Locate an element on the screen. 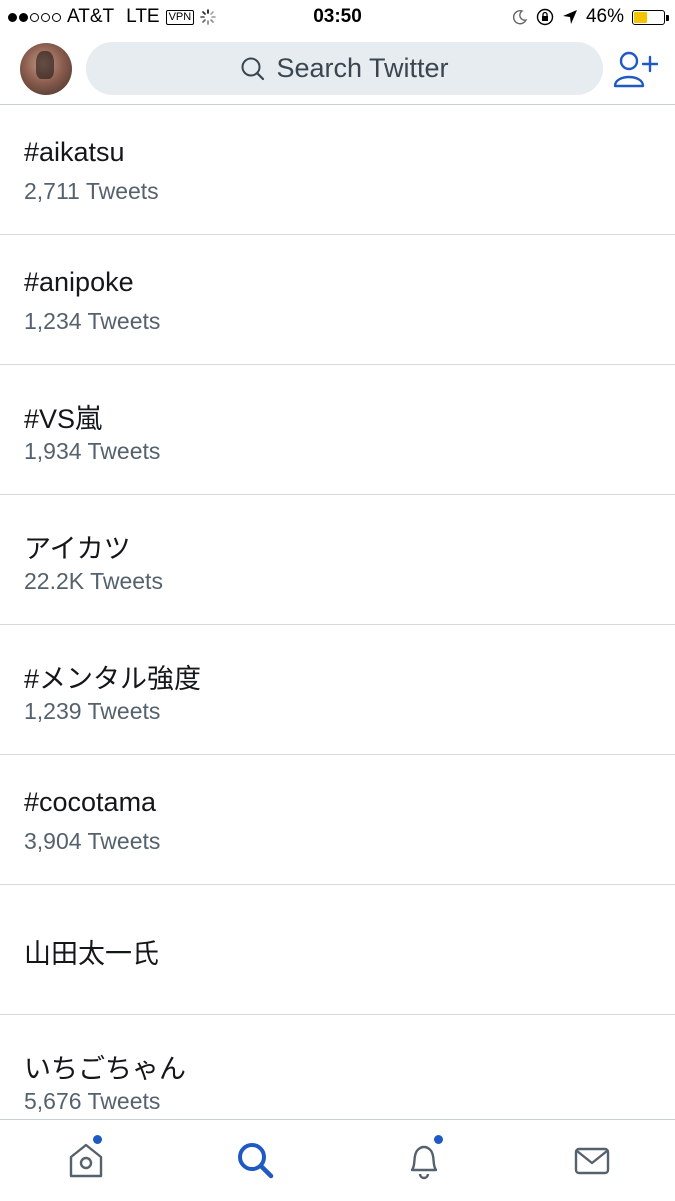 This screenshot has height=1201, width=675. trend-count: 3,904 Tweets is located at coordinates (92, 841).